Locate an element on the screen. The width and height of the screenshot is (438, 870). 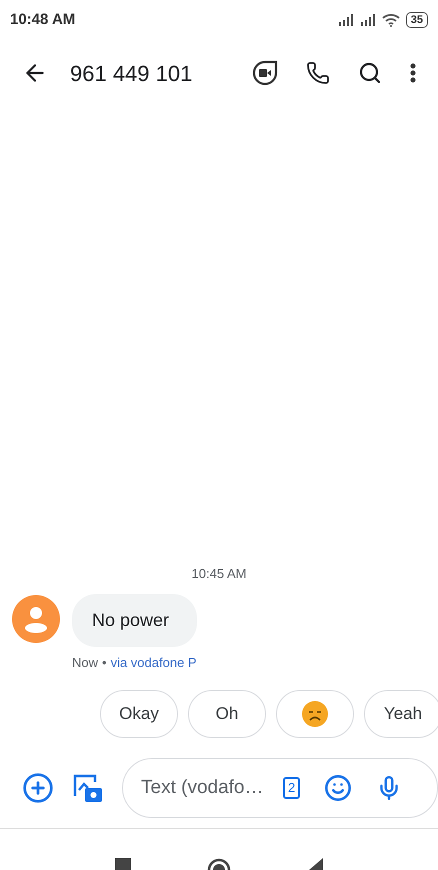
sim-info: via vodafone P is located at coordinates (153, 663).